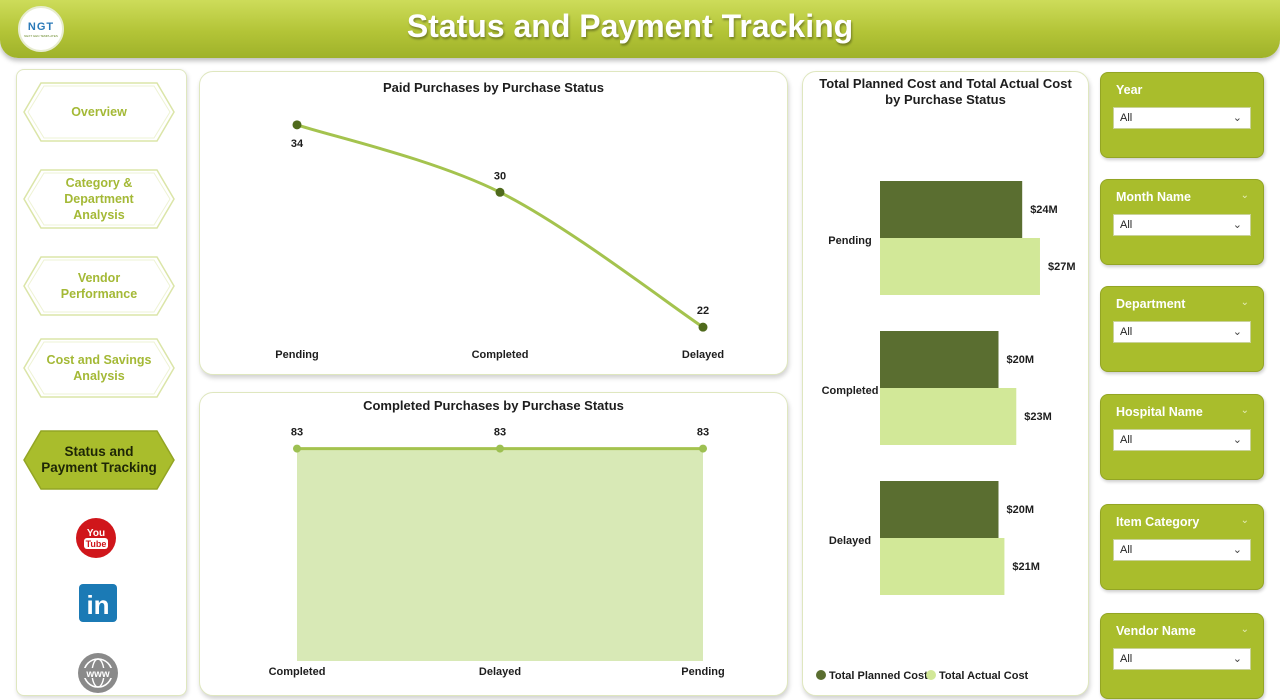 Image resolution: width=1280 pixels, height=700 pixels. Describe the element at coordinates (500, 672) in the screenshot. I see `completed-x-tick-label: Delayed` at that location.